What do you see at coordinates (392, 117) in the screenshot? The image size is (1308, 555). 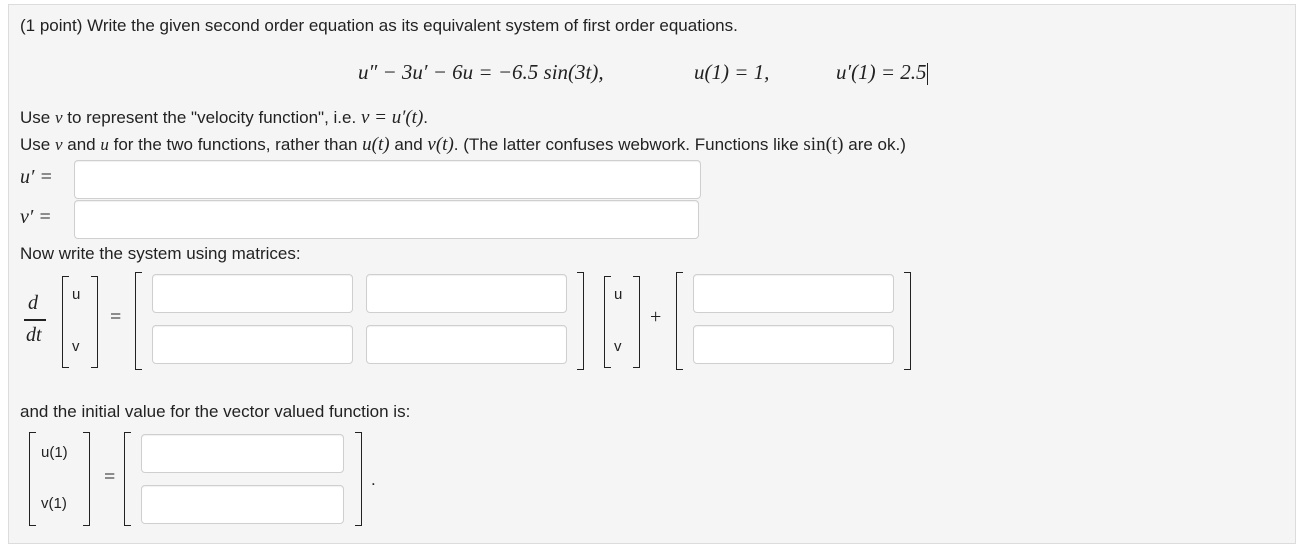 I see `instr1-math: v = u′(t)` at bounding box center [392, 117].